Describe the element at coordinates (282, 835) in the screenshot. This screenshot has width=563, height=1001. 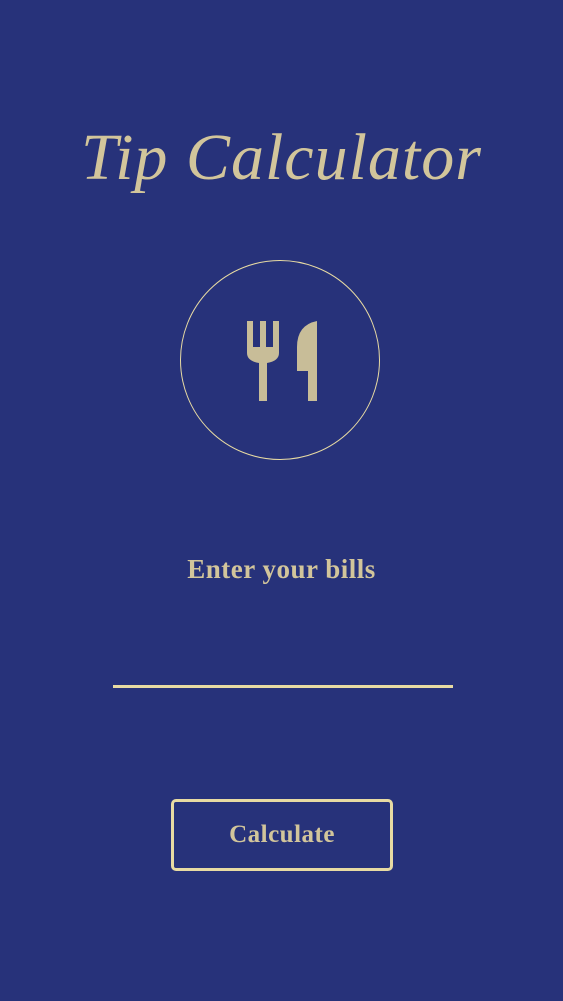
I see `calculate-button: Calculate` at that location.